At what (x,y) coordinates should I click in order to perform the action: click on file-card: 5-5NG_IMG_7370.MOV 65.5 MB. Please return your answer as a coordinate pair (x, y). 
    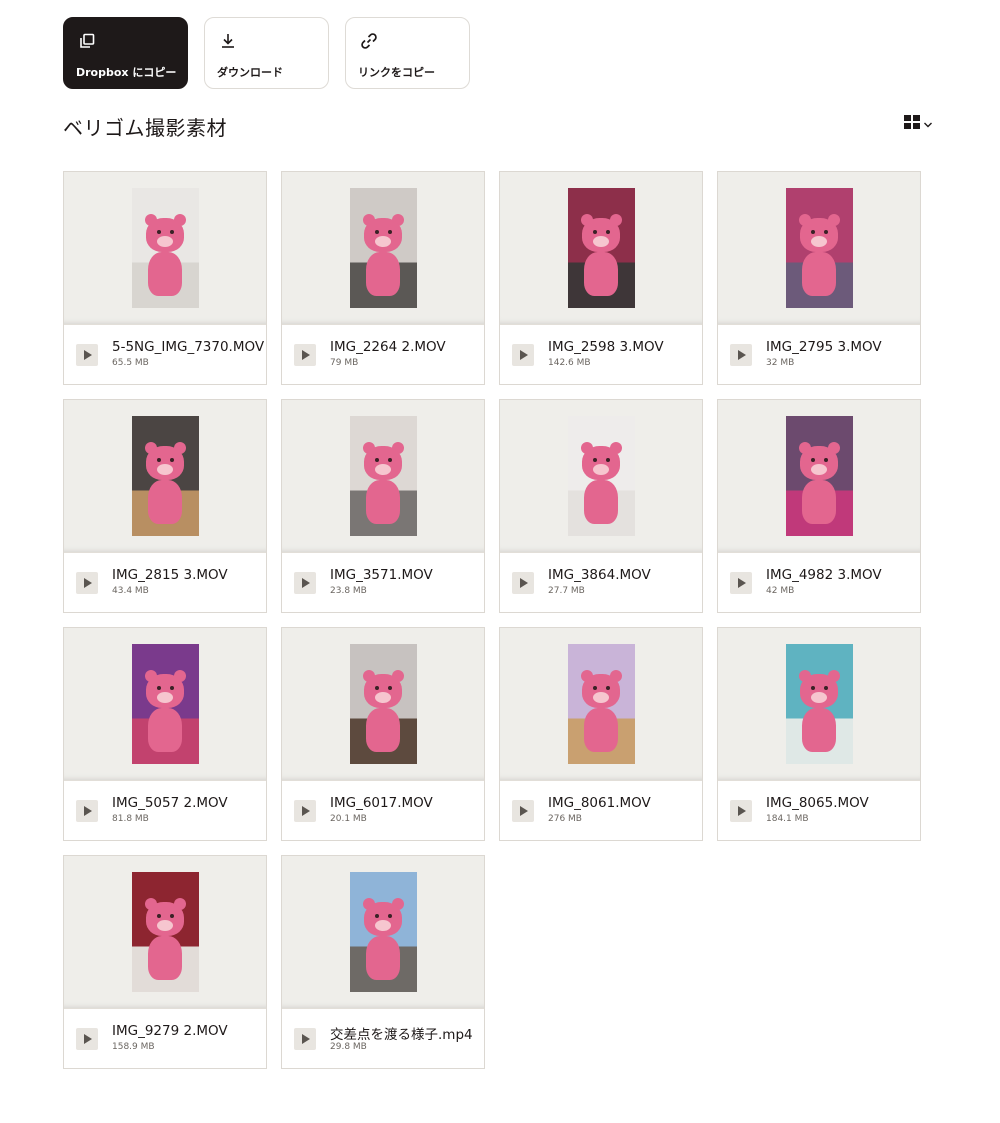
    Looking at the image, I should click on (165, 278).